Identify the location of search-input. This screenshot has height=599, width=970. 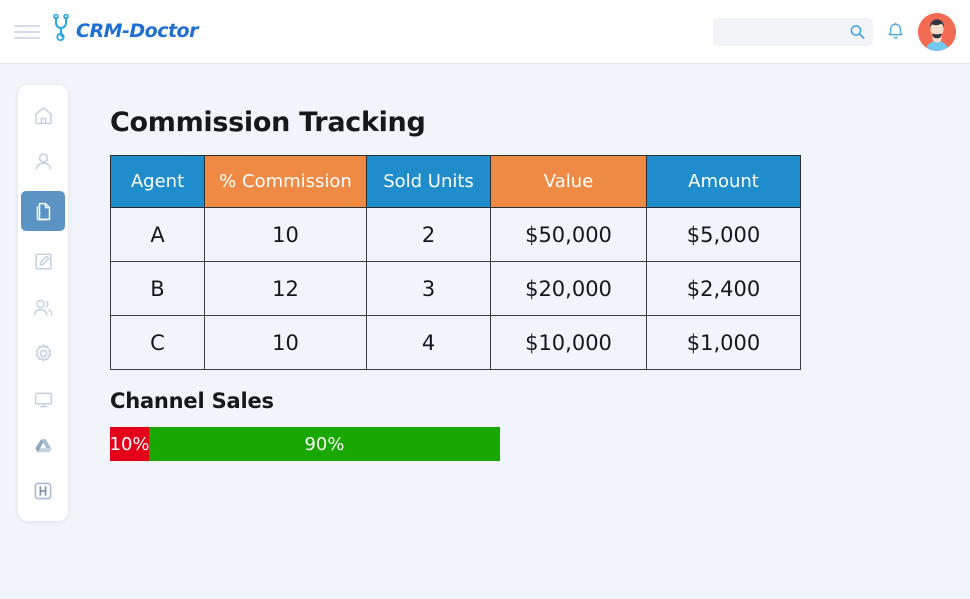
(793, 31).